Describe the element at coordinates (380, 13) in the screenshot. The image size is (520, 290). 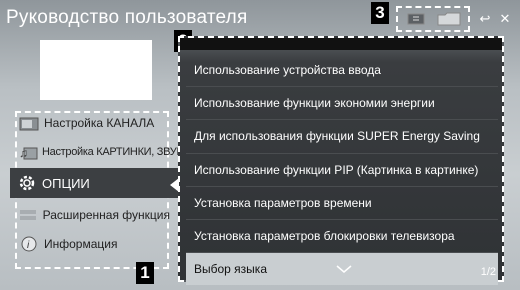
I see `badge-3: 3` at that location.